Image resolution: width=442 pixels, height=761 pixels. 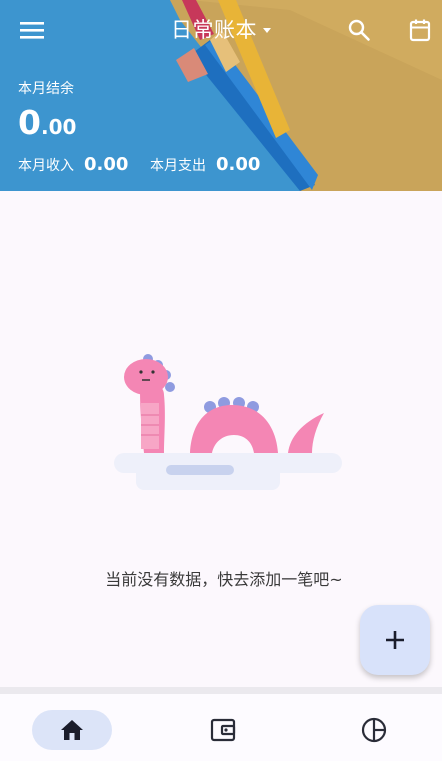 I want to click on balance-integer: 0, so click(x=29, y=122).